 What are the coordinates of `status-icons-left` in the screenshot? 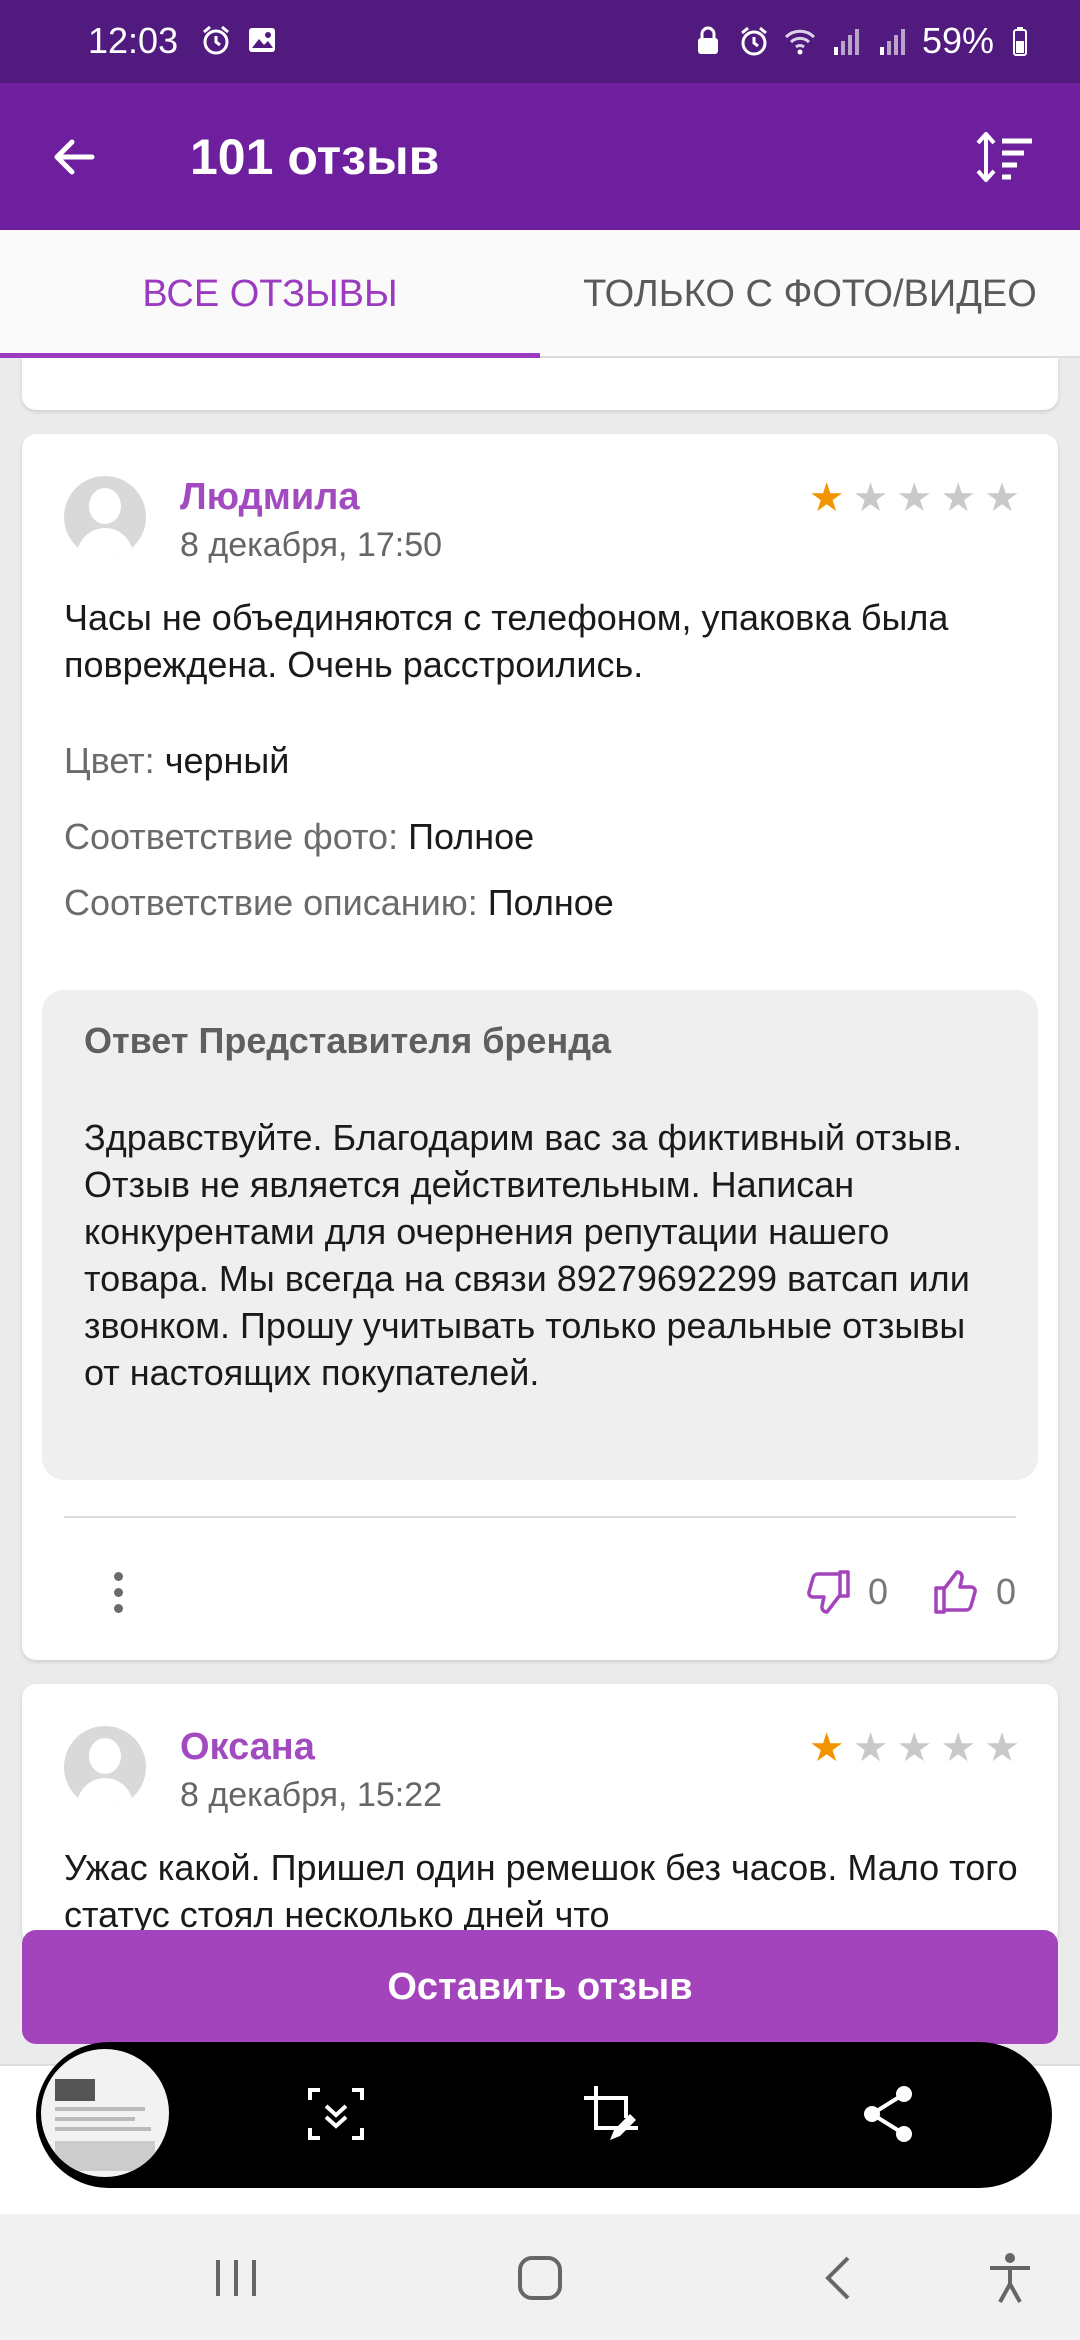 It's located at (239, 40).